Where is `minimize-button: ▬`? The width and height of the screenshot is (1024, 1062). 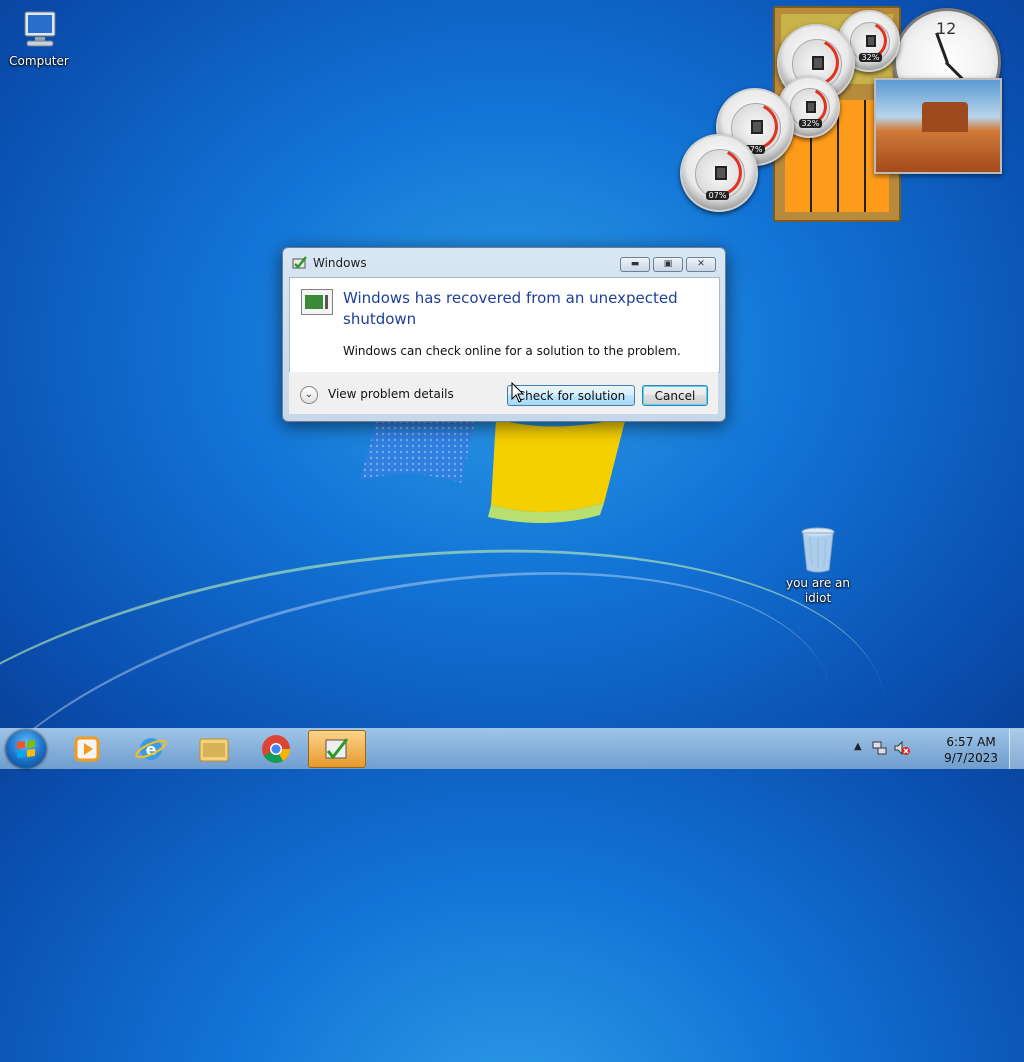
minimize-button: ▬ is located at coordinates (635, 264).